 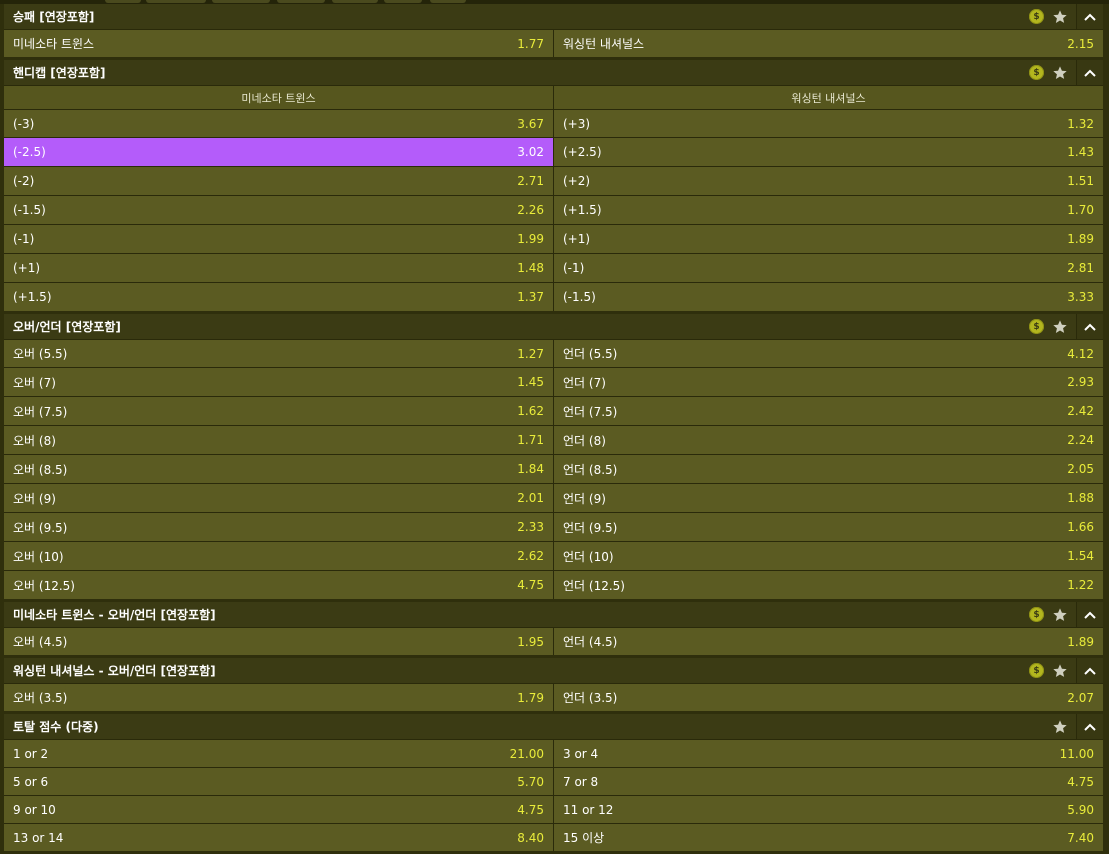 What do you see at coordinates (828, 527) in the screenshot?
I see `odds-button-right: 언더 (9.5) 1.66` at bounding box center [828, 527].